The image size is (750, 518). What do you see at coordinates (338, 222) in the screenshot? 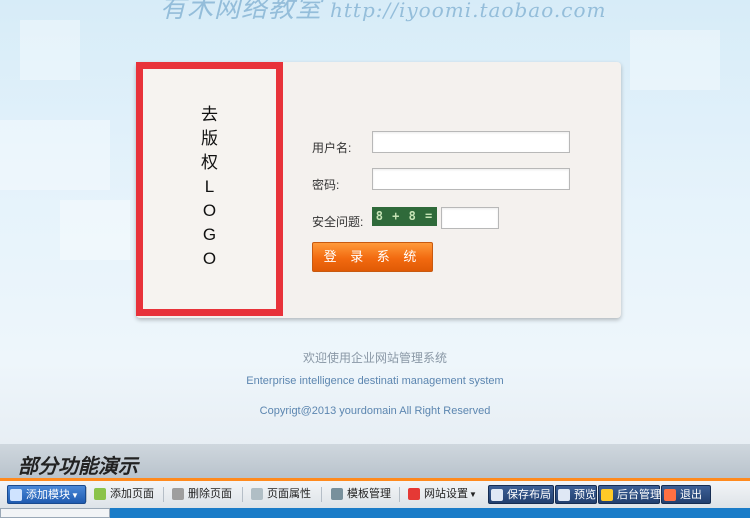
I see `security-question-label: 安全问题:` at bounding box center [338, 222].